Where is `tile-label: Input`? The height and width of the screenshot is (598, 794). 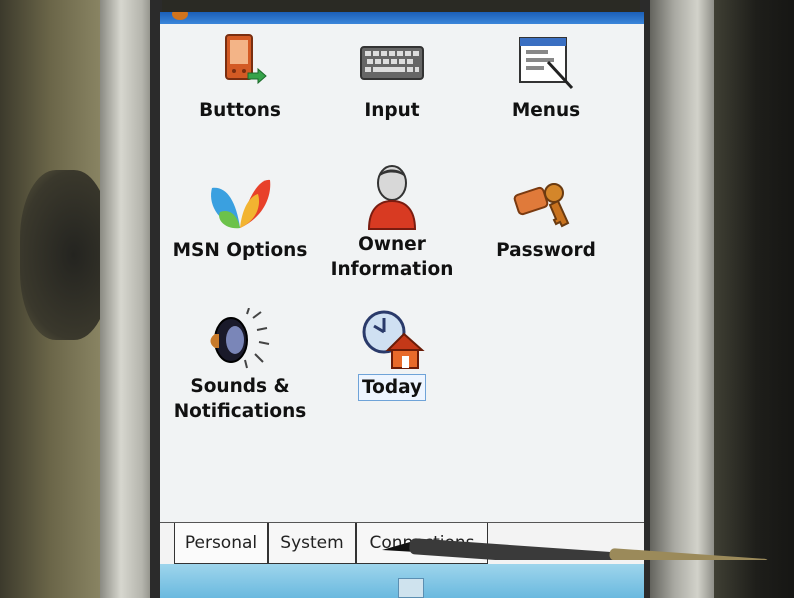 tile-label: Input is located at coordinates (392, 110).